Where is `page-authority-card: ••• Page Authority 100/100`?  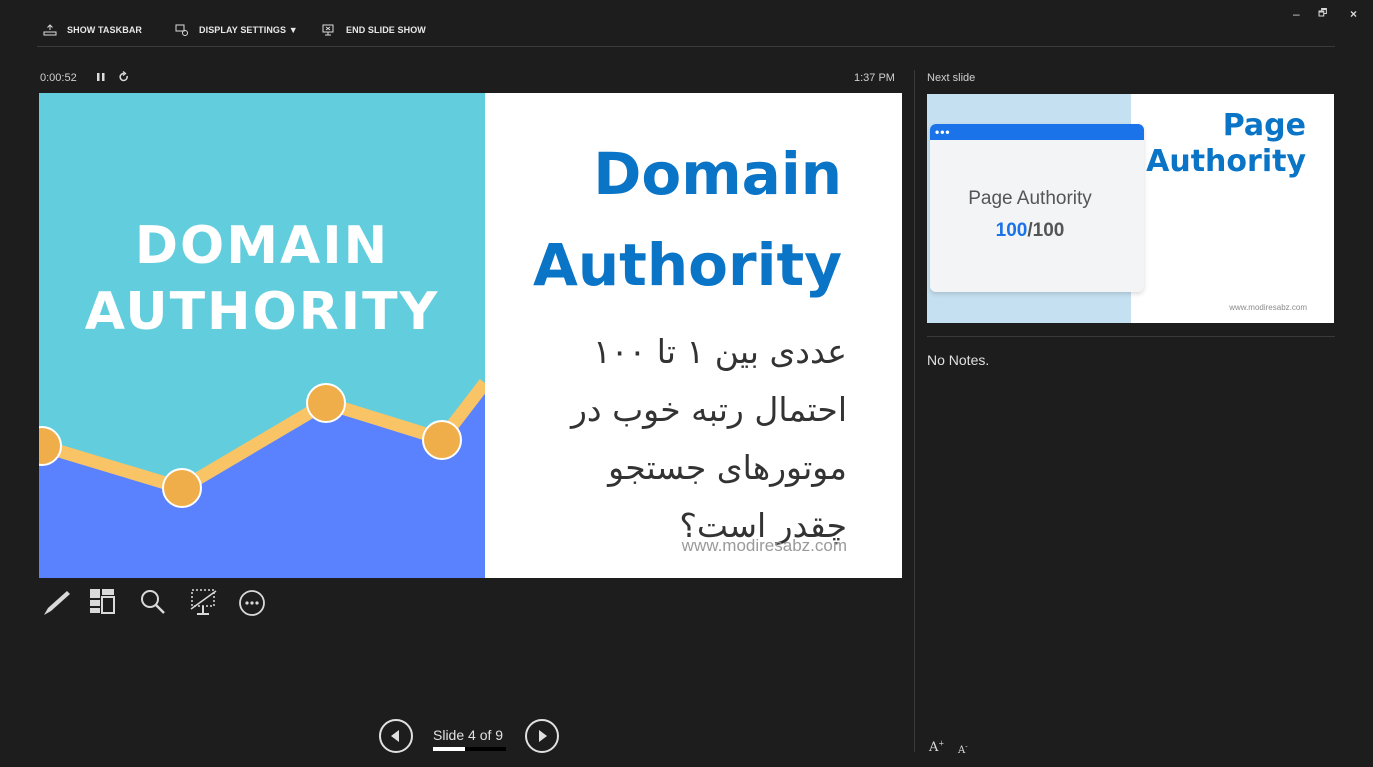
page-authority-card: ••• Page Authority 100/100 is located at coordinates (1037, 208).